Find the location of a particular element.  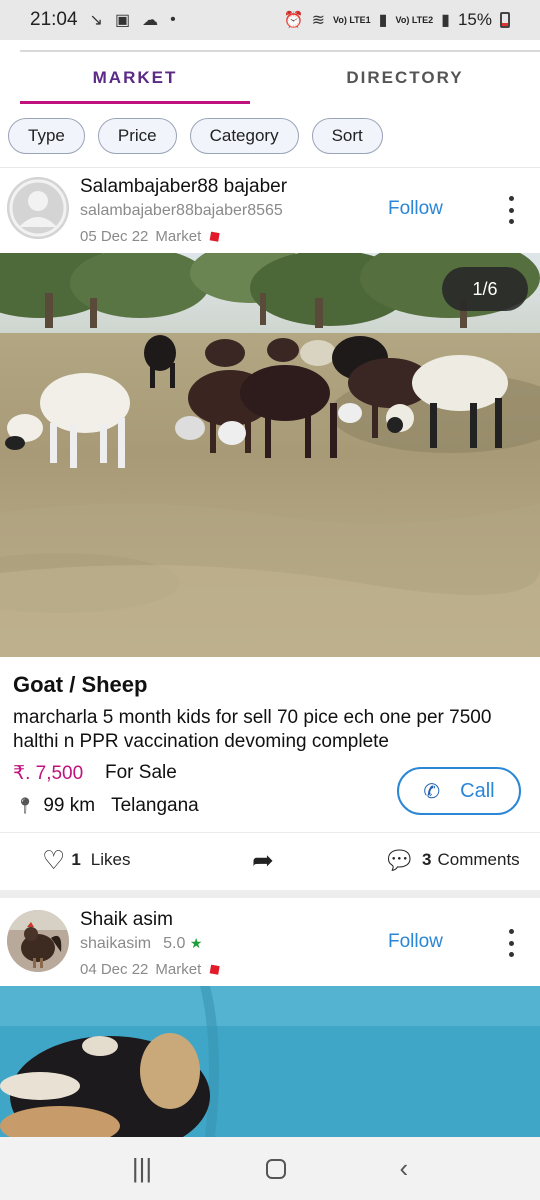

heart-icon: ♡ is located at coordinates (54, 860).